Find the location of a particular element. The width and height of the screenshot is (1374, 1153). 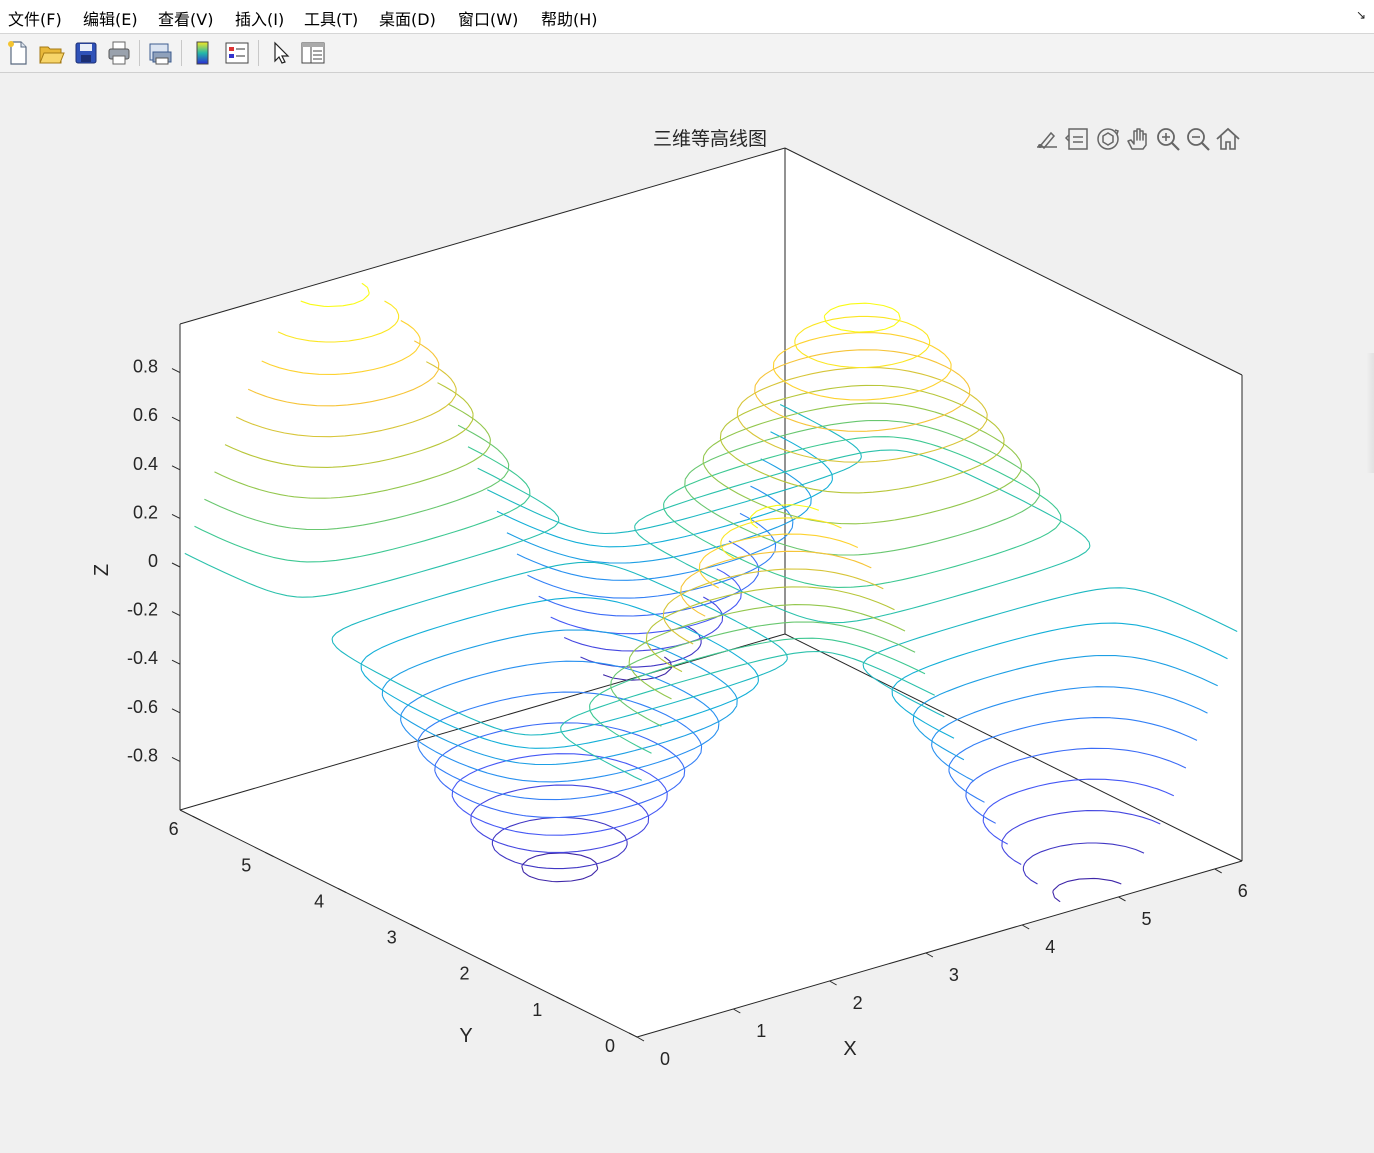

z-tick-label: 0.8 is located at coordinates (145, 367).